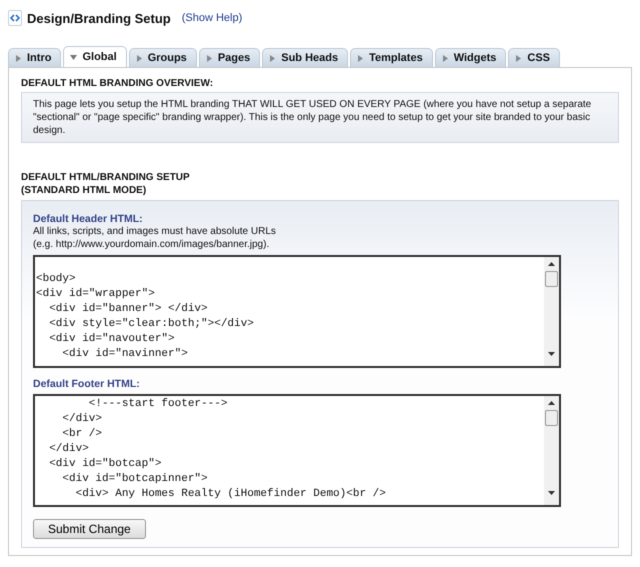 The height and width of the screenshot is (567, 640). I want to click on submit-button: Submit Change, so click(89, 529).